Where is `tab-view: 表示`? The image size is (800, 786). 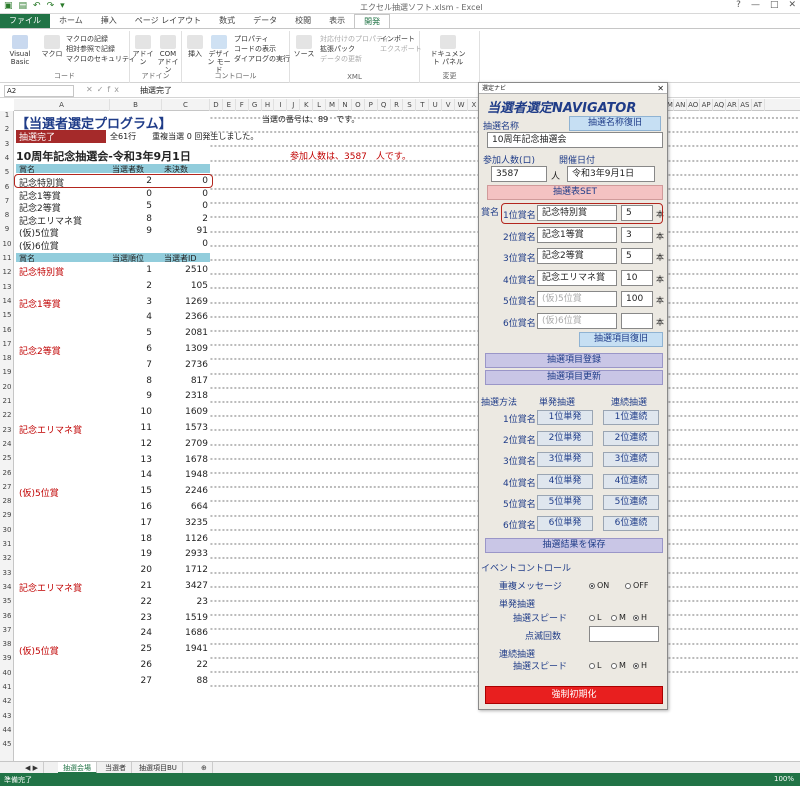 tab-view: 表示 is located at coordinates (337, 21).